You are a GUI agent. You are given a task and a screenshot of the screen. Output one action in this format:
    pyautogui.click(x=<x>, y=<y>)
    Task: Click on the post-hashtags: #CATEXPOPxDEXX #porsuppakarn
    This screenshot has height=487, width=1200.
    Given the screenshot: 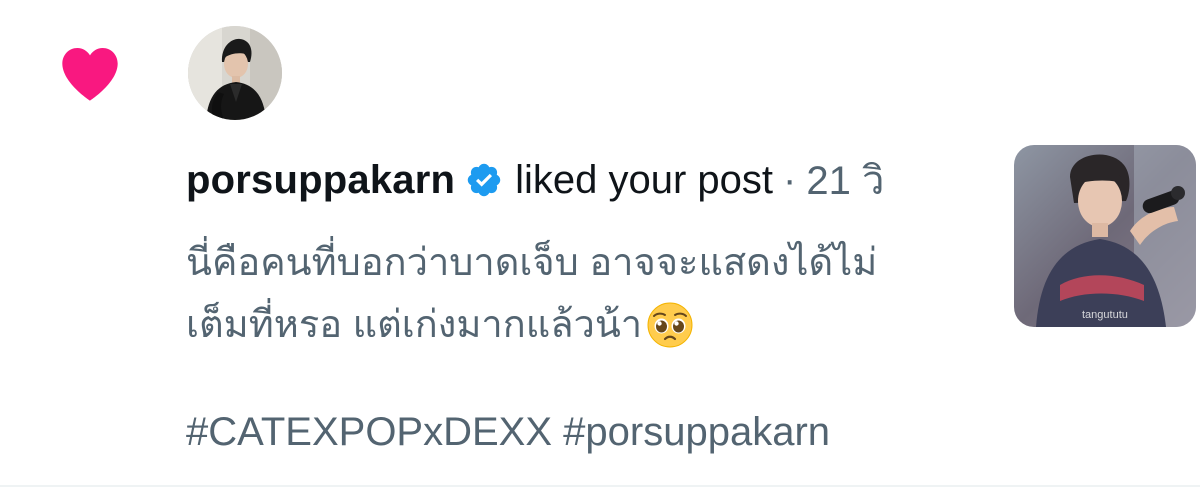 What is the action you would take?
    pyautogui.click(x=508, y=432)
    